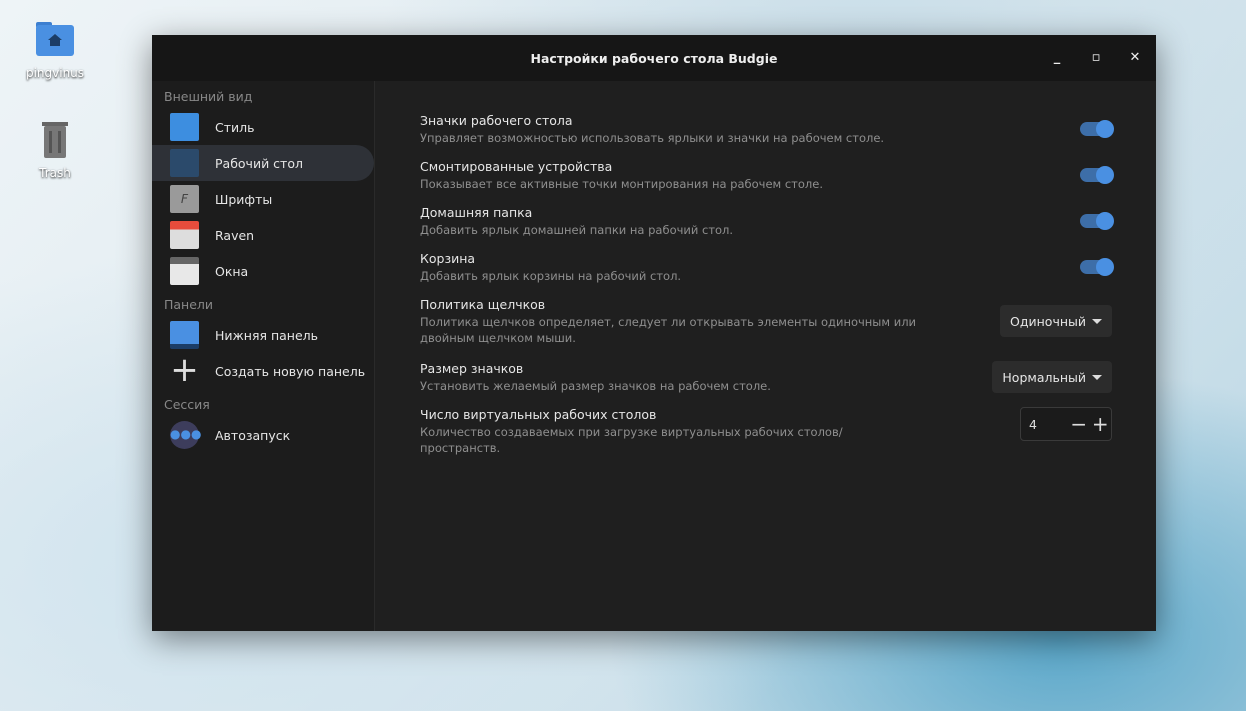 This screenshot has width=1246, height=711. Describe the element at coordinates (208, 96) in the screenshot. I see `section-appearance: Внешний вид` at that location.